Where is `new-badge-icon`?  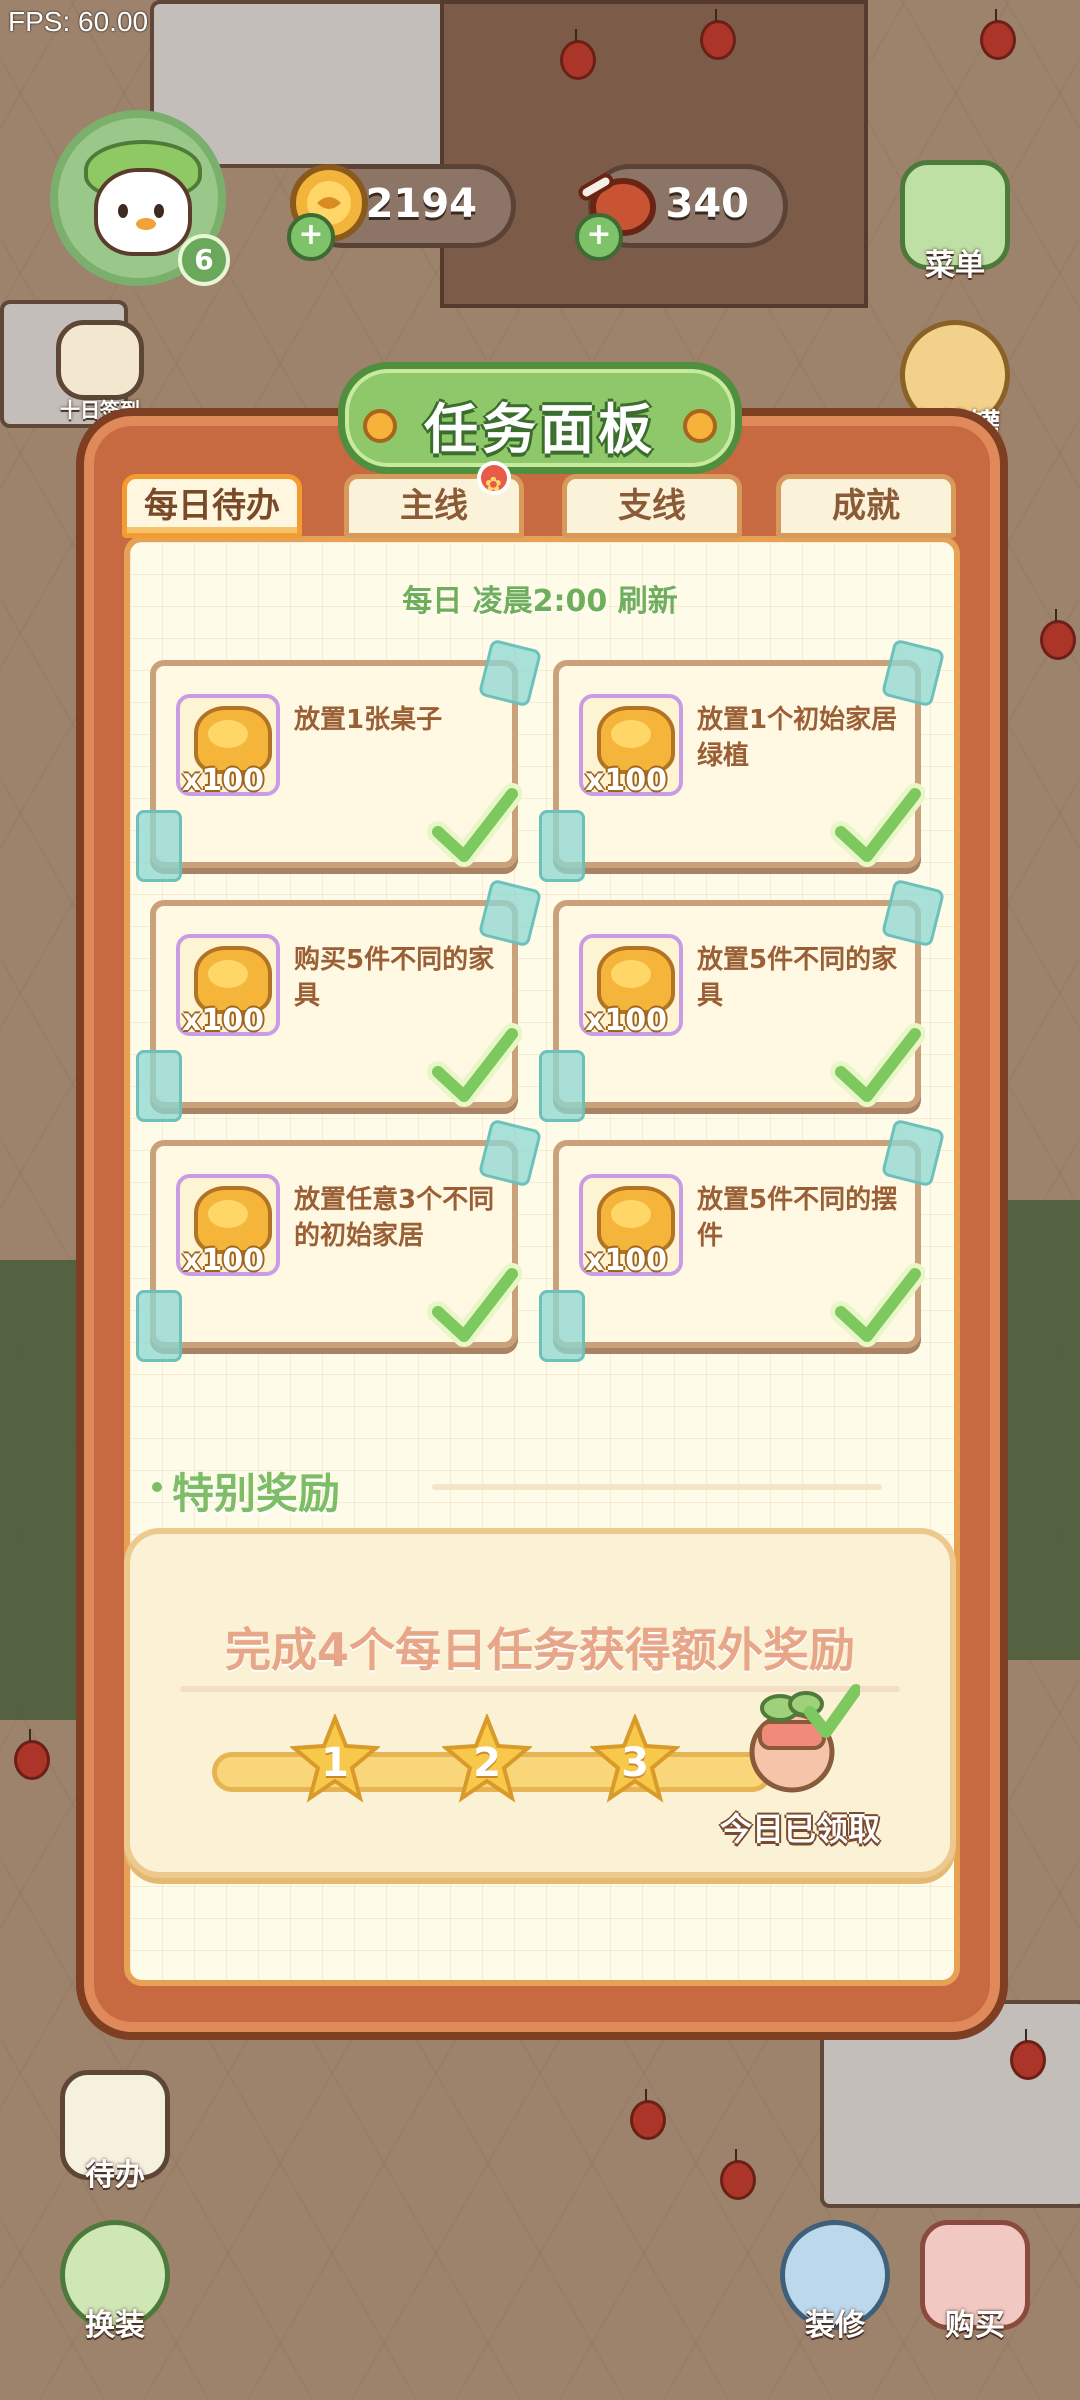
new-badge-icon is located at coordinates (494, 484).